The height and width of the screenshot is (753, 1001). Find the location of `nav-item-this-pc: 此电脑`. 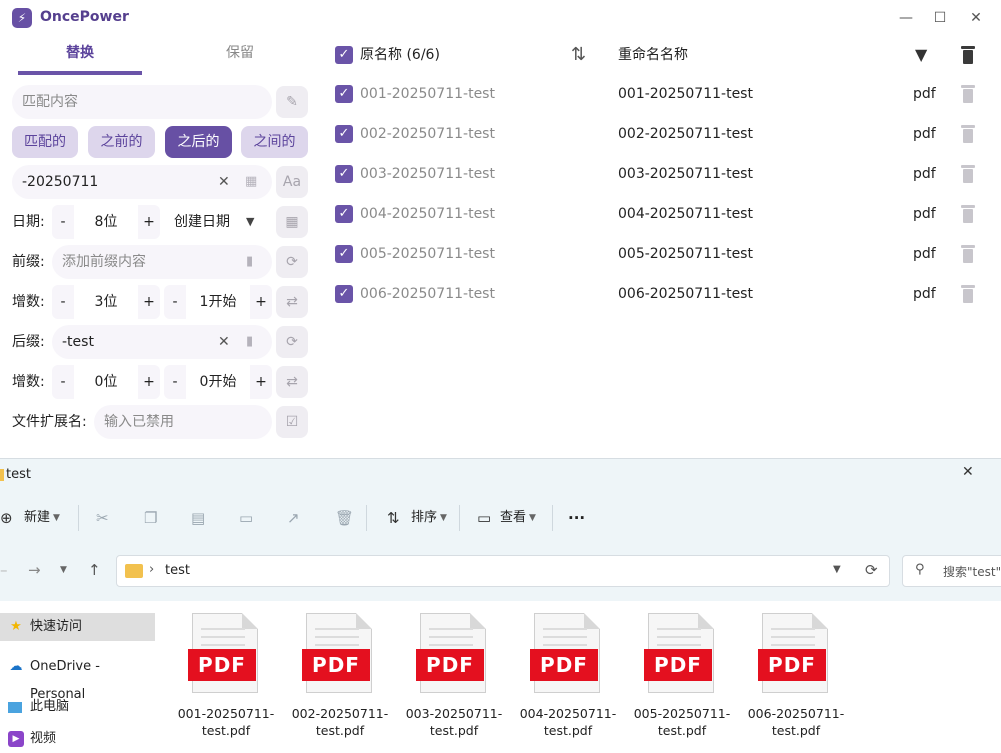

nav-item-this-pc: 此电脑 is located at coordinates (77, 707).